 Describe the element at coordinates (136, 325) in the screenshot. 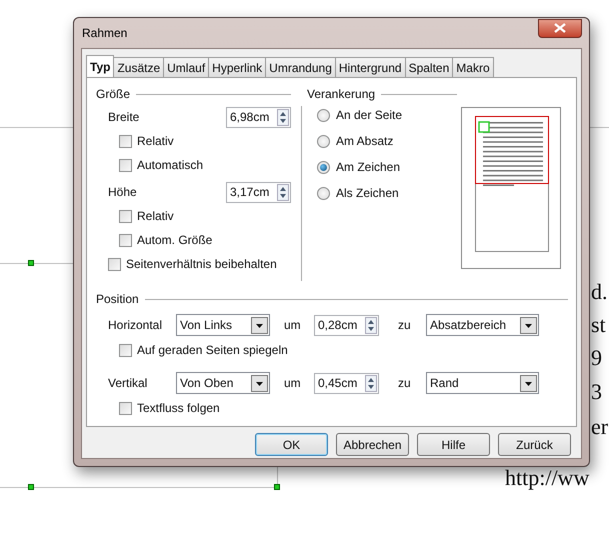

I see `field-label: Horizontal` at that location.